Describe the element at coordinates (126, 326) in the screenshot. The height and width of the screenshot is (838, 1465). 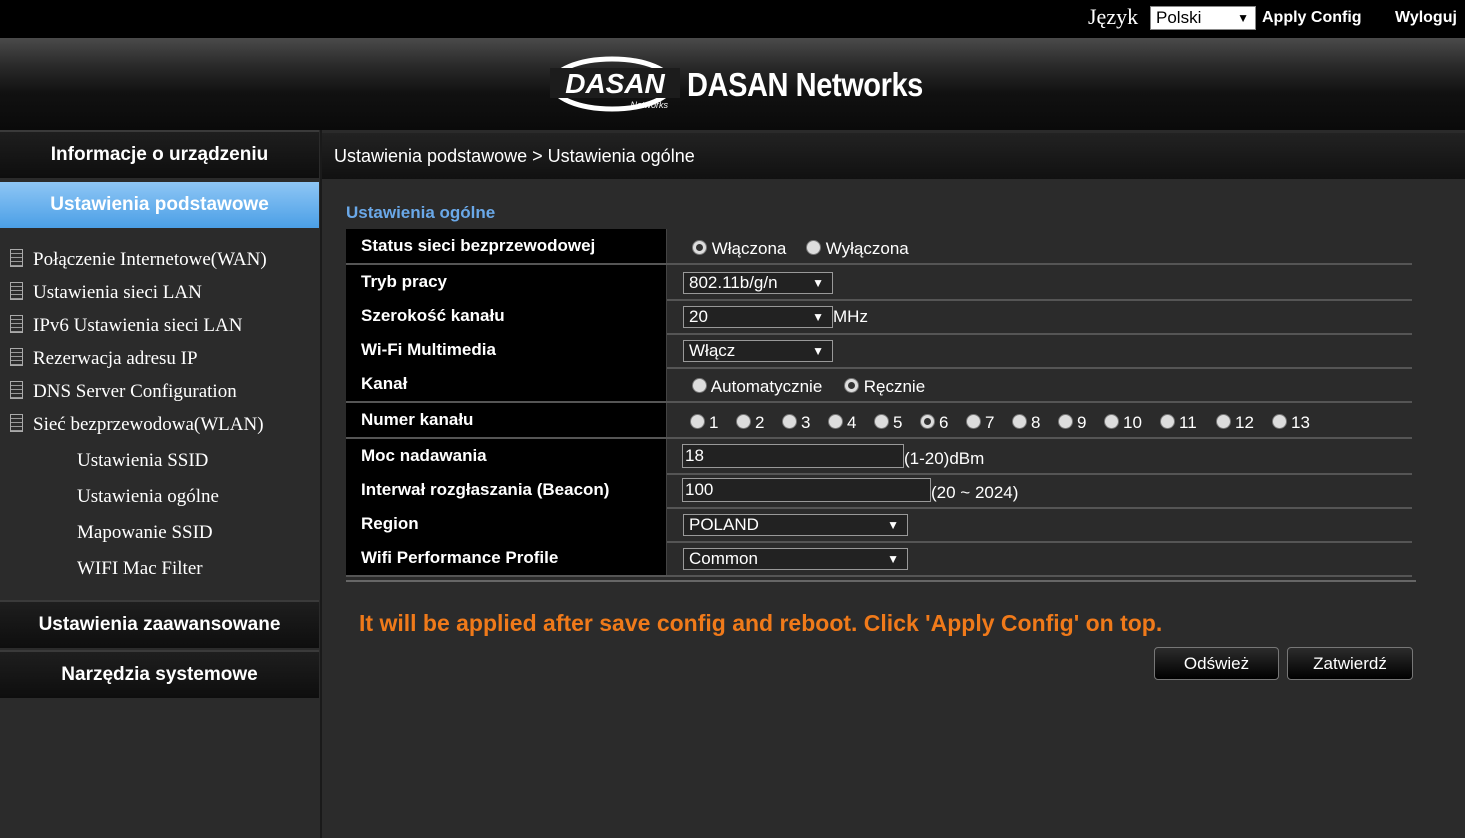
I see `sidebar-item-ipv6-lan: IPv6 Ustawienia sieci LAN` at that location.